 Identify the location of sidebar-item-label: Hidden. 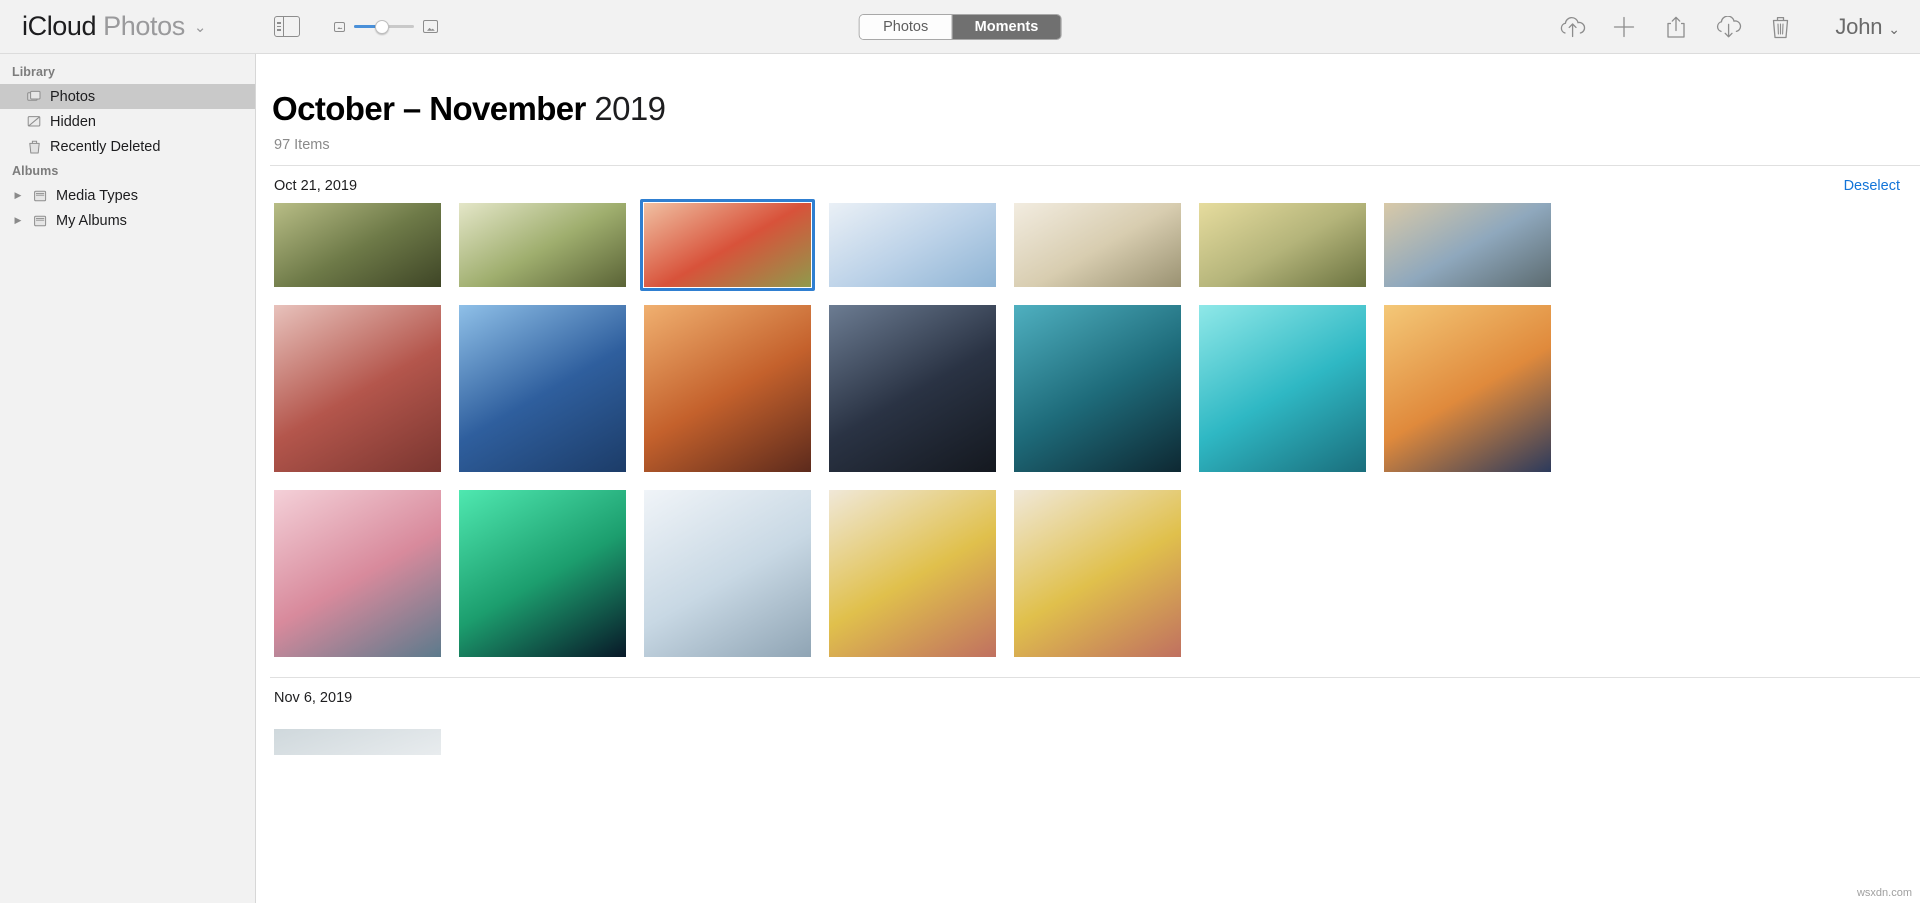
(73, 121).